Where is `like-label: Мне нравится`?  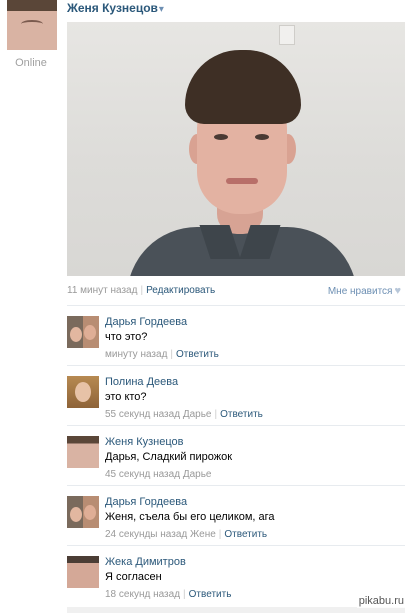 like-label: Мне нравится is located at coordinates (360, 291).